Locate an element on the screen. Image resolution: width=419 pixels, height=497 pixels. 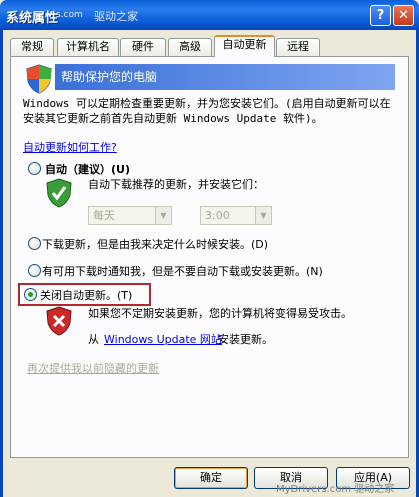
day-select: 每天 ▼ is located at coordinates (130, 215).